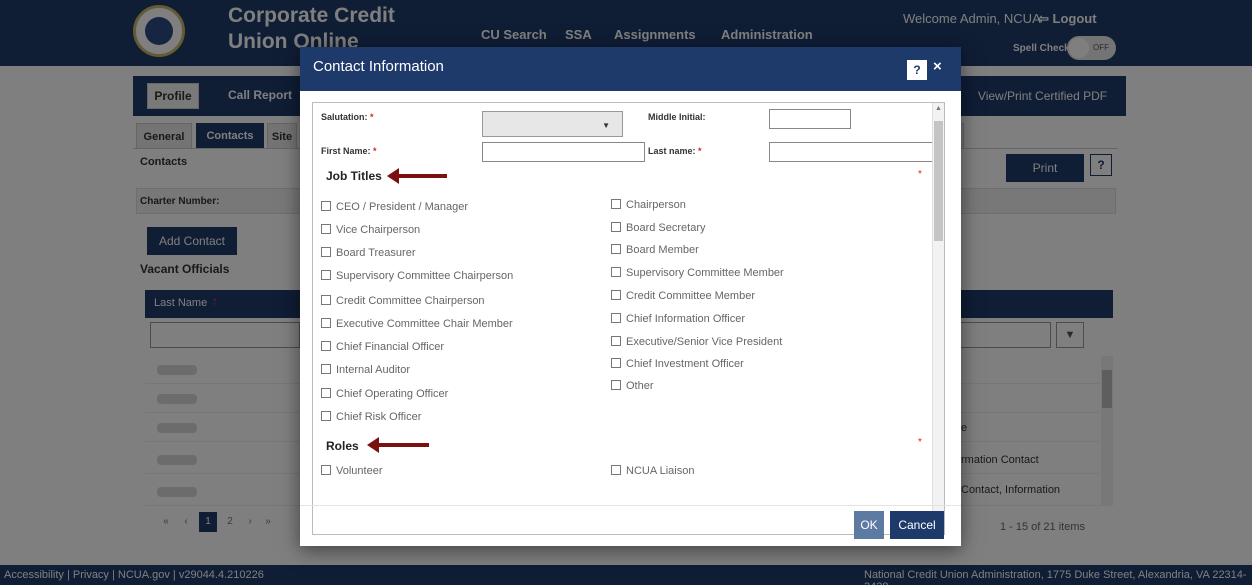 This screenshot has height=585, width=1252. I want to click on salutation-label: Salutation: *, so click(347, 117).